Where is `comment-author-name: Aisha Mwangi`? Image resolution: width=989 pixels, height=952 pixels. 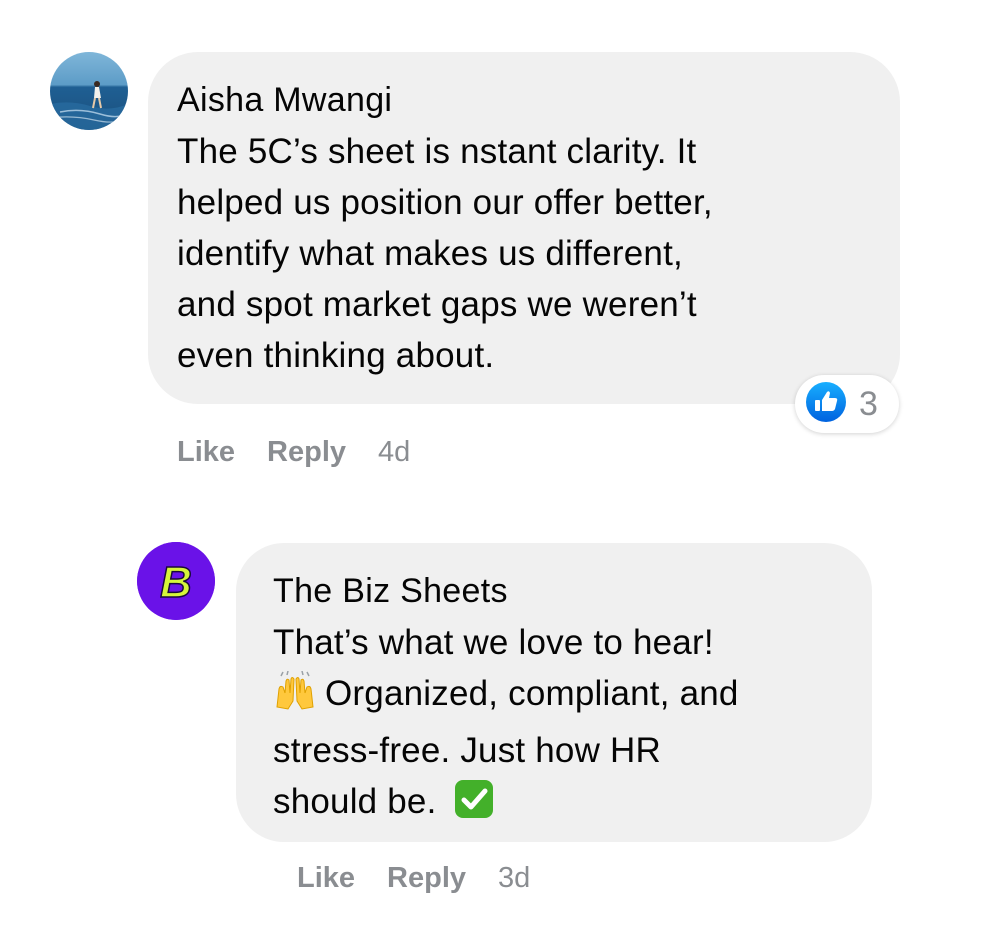 comment-author-name: Aisha Mwangi is located at coordinates (538, 100).